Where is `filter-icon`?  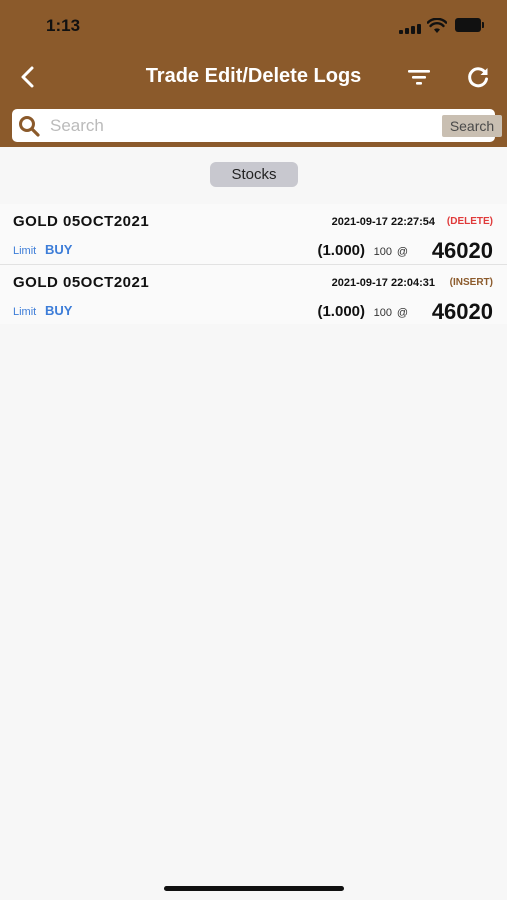
filter-icon is located at coordinates (419, 77).